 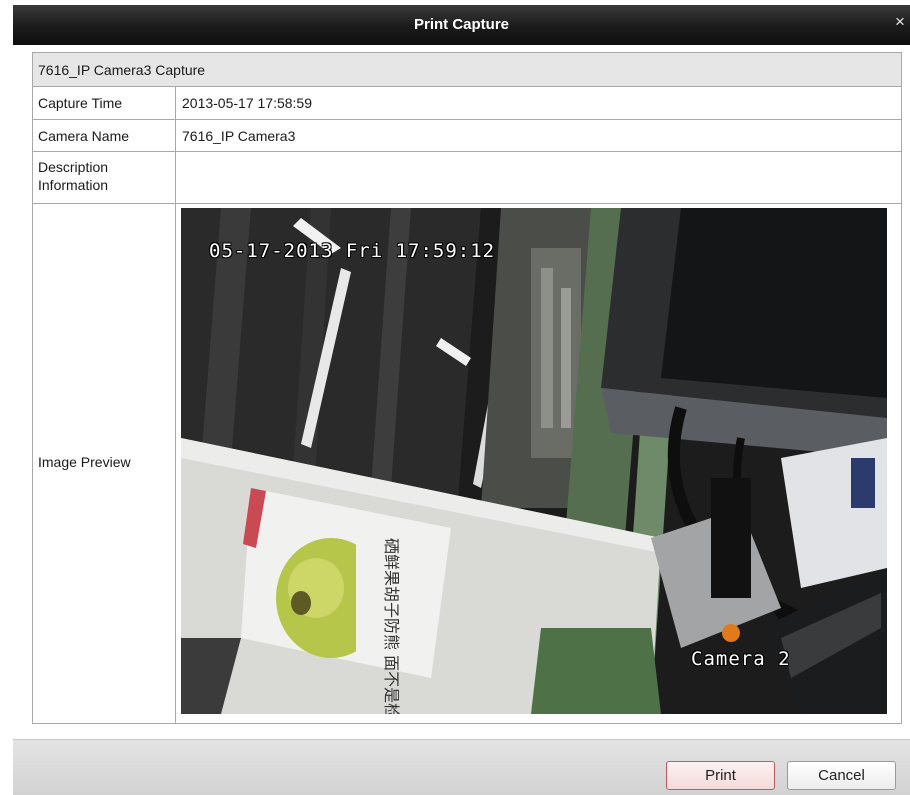 What do you see at coordinates (741, 659) in the screenshot?
I see `osd-camera-label: Camera 2` at bounding box center [741, 659].